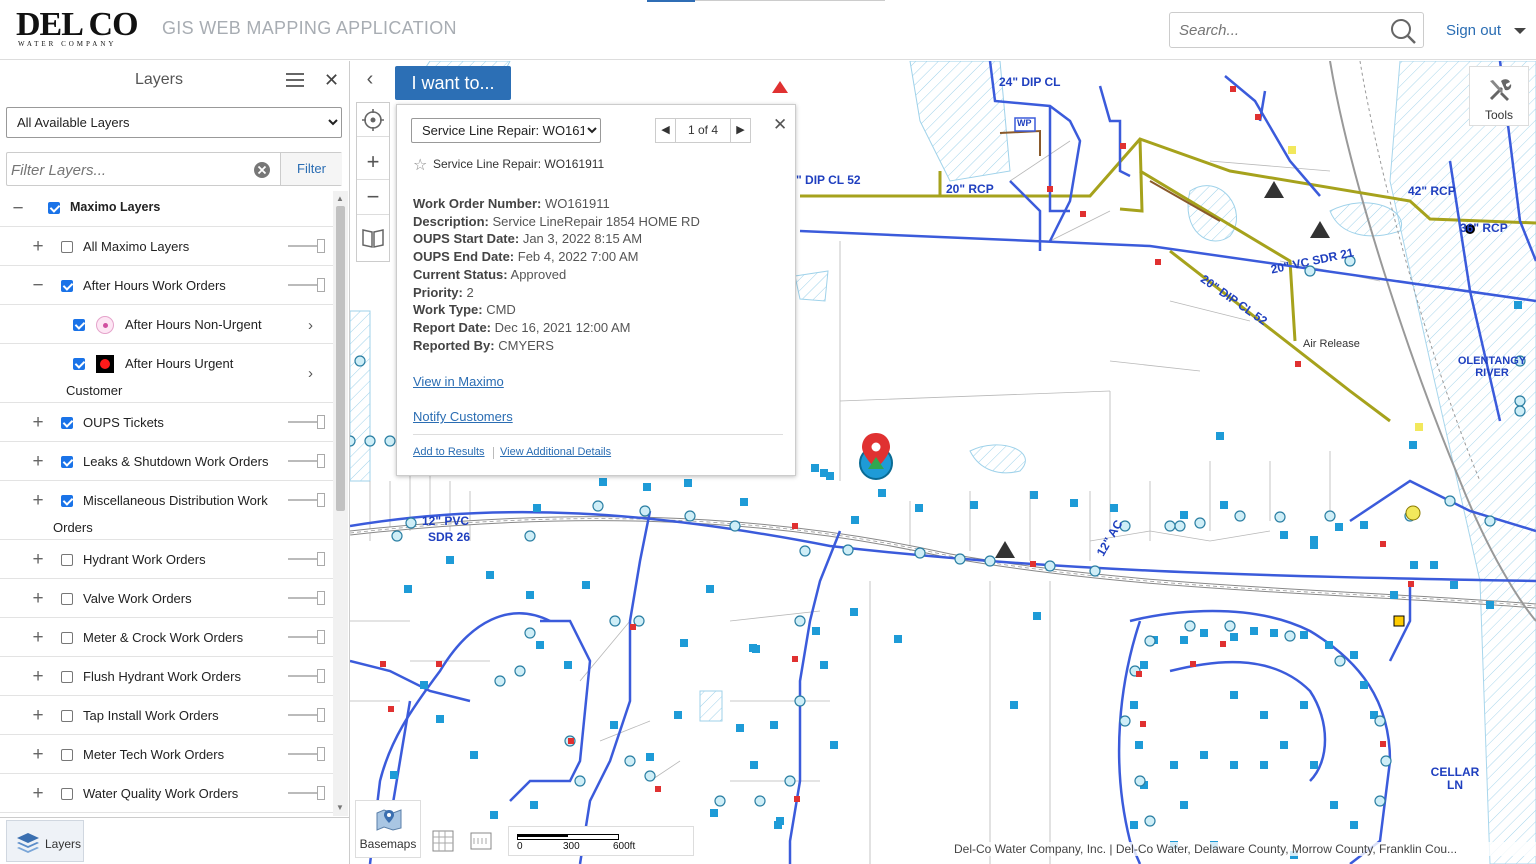  Describe the element at coordinates (340, 807) in the screenshot. I see `scroll-down-icon: ▼` at that location.